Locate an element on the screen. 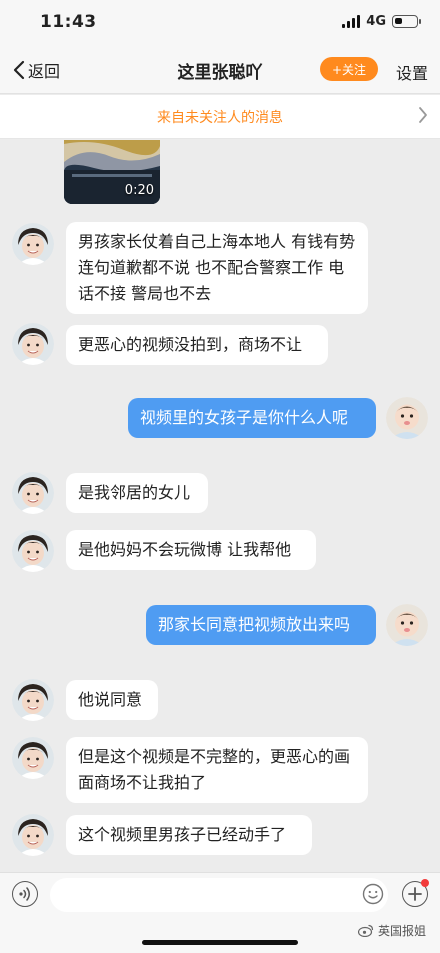 This screenshot has width=440, height=953. message-bubble: 他说同意 is located at coordinates (112, 700).